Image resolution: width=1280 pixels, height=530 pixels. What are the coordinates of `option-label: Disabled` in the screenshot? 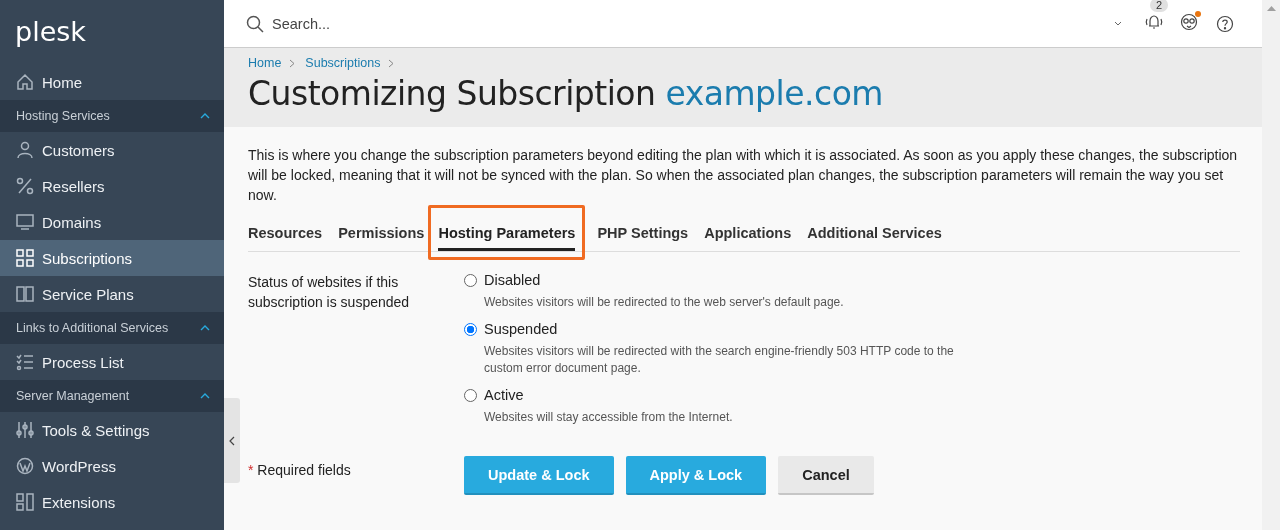 It's located at (512, 280).